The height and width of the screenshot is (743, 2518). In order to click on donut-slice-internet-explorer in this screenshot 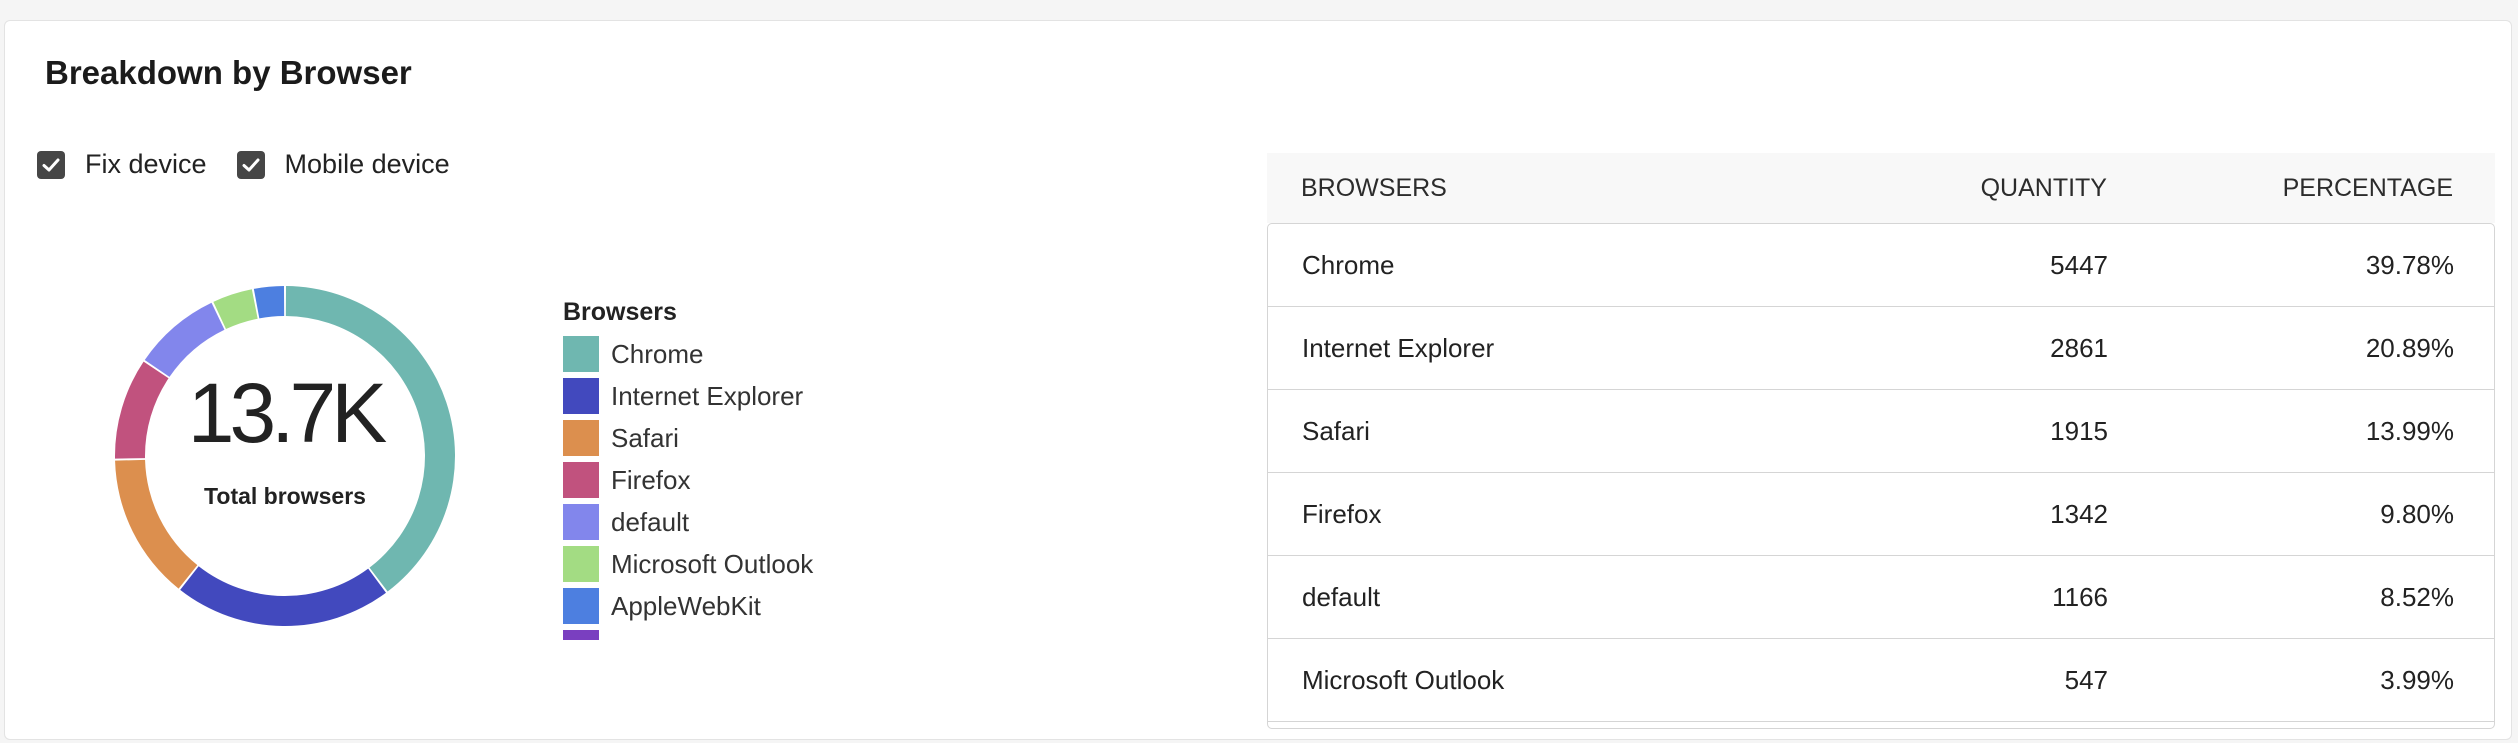, I will do `click(283, 596)`.